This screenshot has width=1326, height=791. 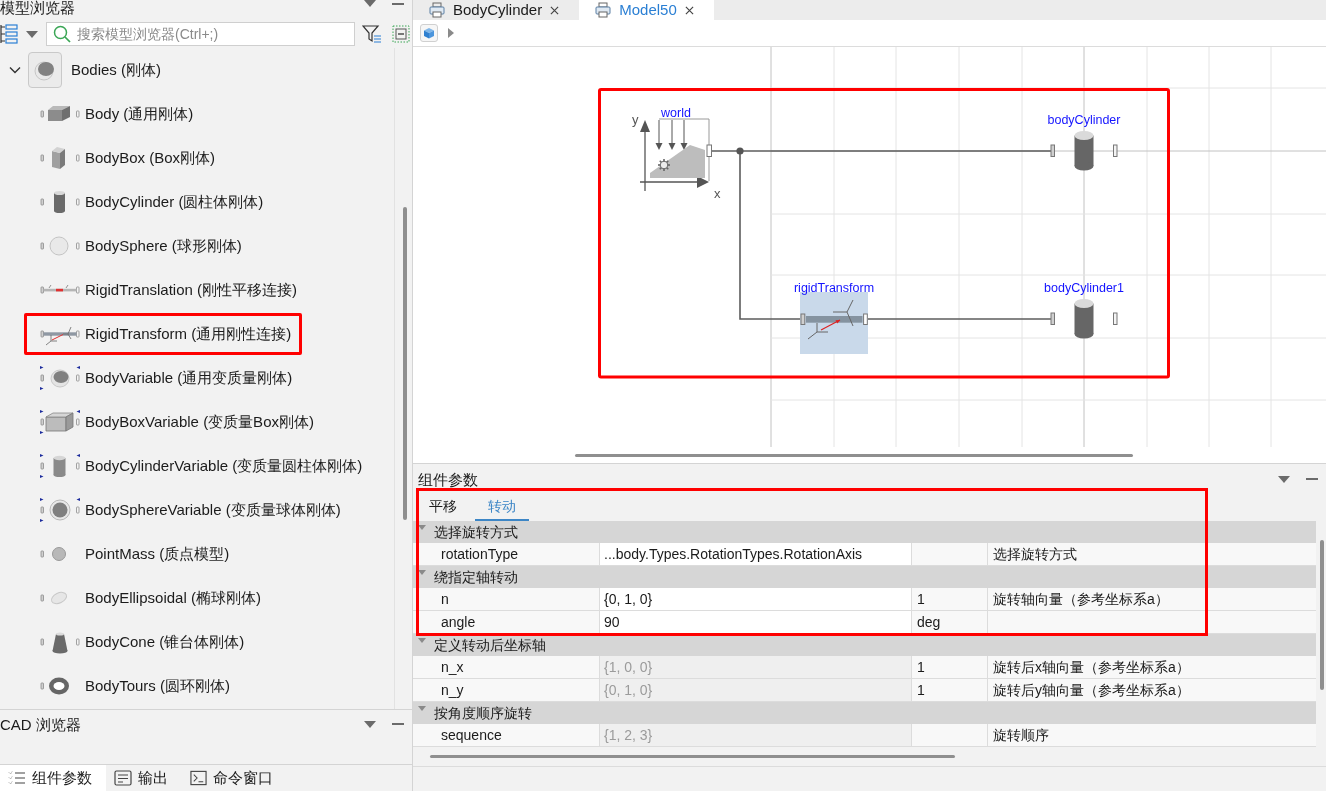 I want to click on filter-icon, so click(x=372, y=34).